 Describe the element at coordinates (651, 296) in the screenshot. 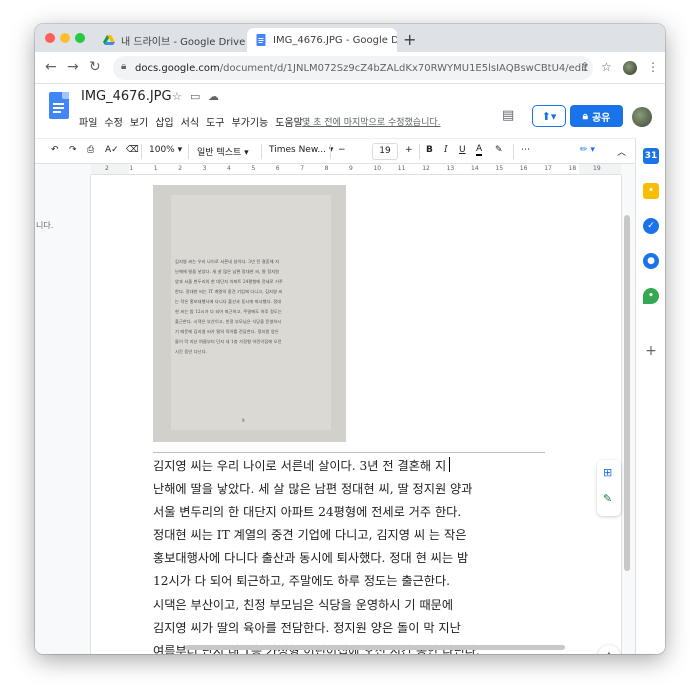

I see `maps-icon: •` at that location.